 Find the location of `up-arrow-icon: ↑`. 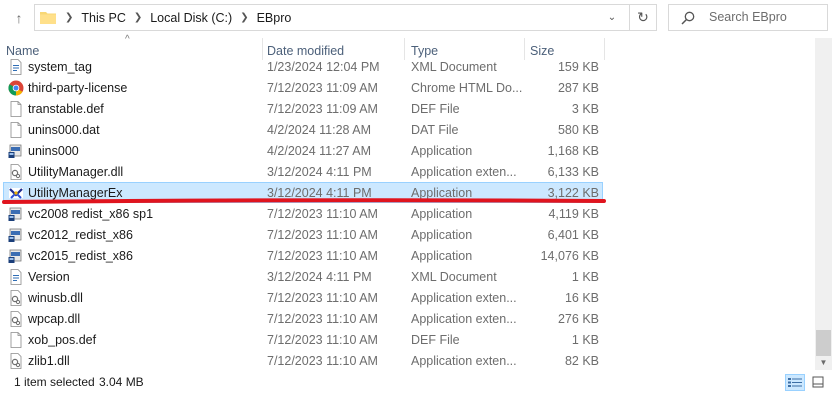

up-arrow-icon: ↑ is located at coordinates (19, 18).